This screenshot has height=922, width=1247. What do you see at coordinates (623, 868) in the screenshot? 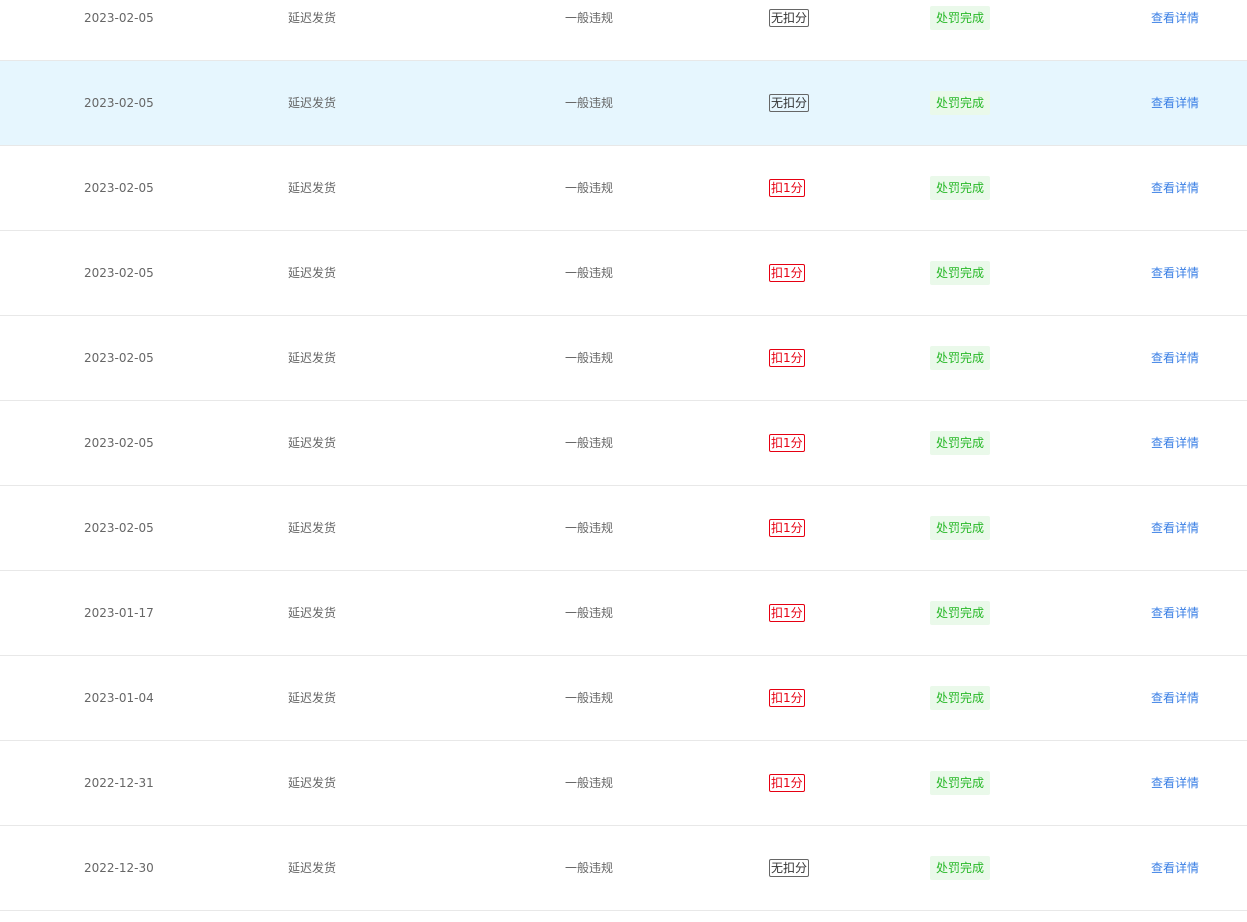
I see `table-row: 2022-12-30 延迟发货 一般违规 无扣分 处罚完成 查看详情` at bounding box center [623, 868].